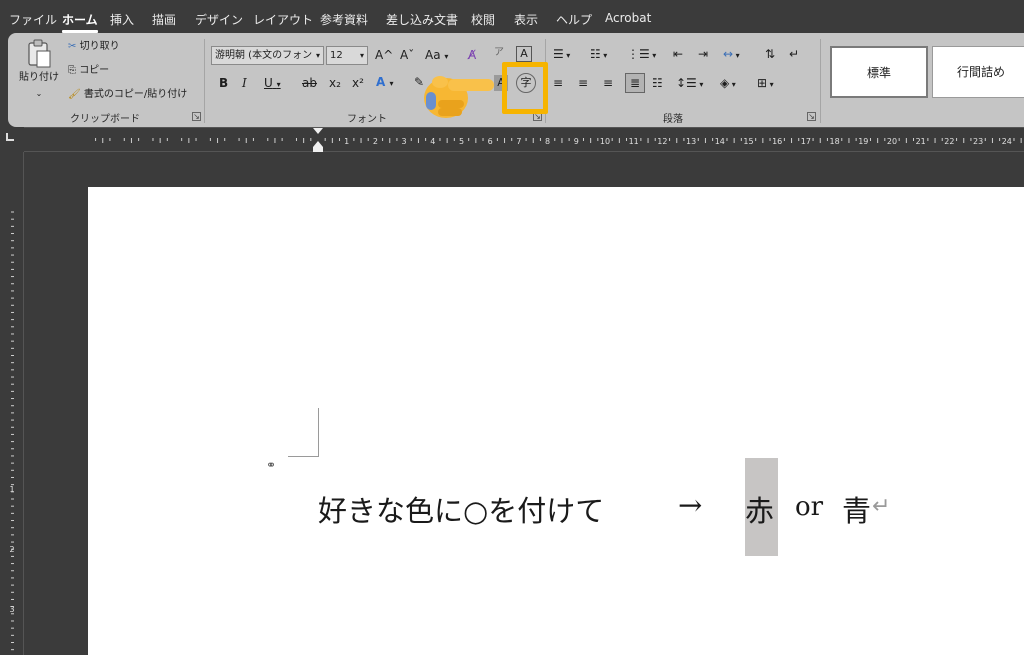 Image resolution: width=1024 pixels, height=655 pixels. Describe the element at coordinates (344, 19) in the screenshot. I see `tab-references: 参考資料` at that location.